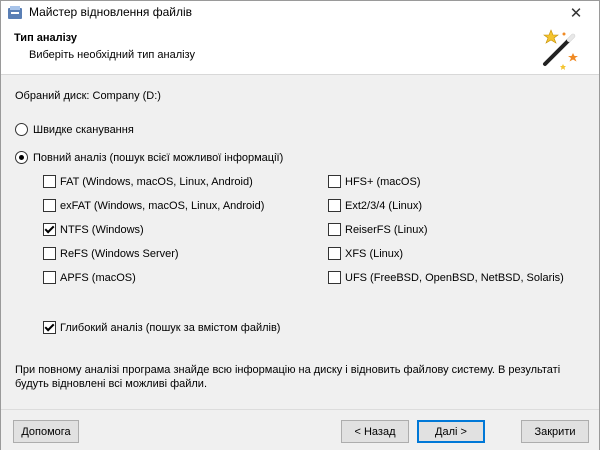 The width and height of the screenshot is (600, 450). Describe the element at coordinates (374, 253) in the screenshot. I see `fs-xfs-label: XFS (Linux)` at that location.